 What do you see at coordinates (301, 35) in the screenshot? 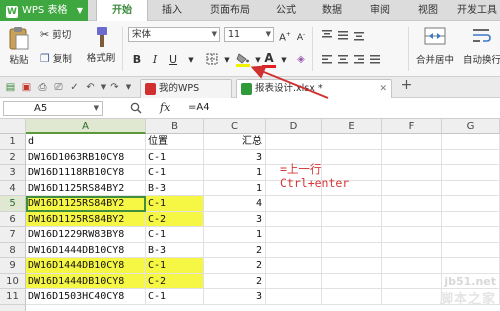
I see `decrease-font-icon: A-` at bounding box center [301, 35].